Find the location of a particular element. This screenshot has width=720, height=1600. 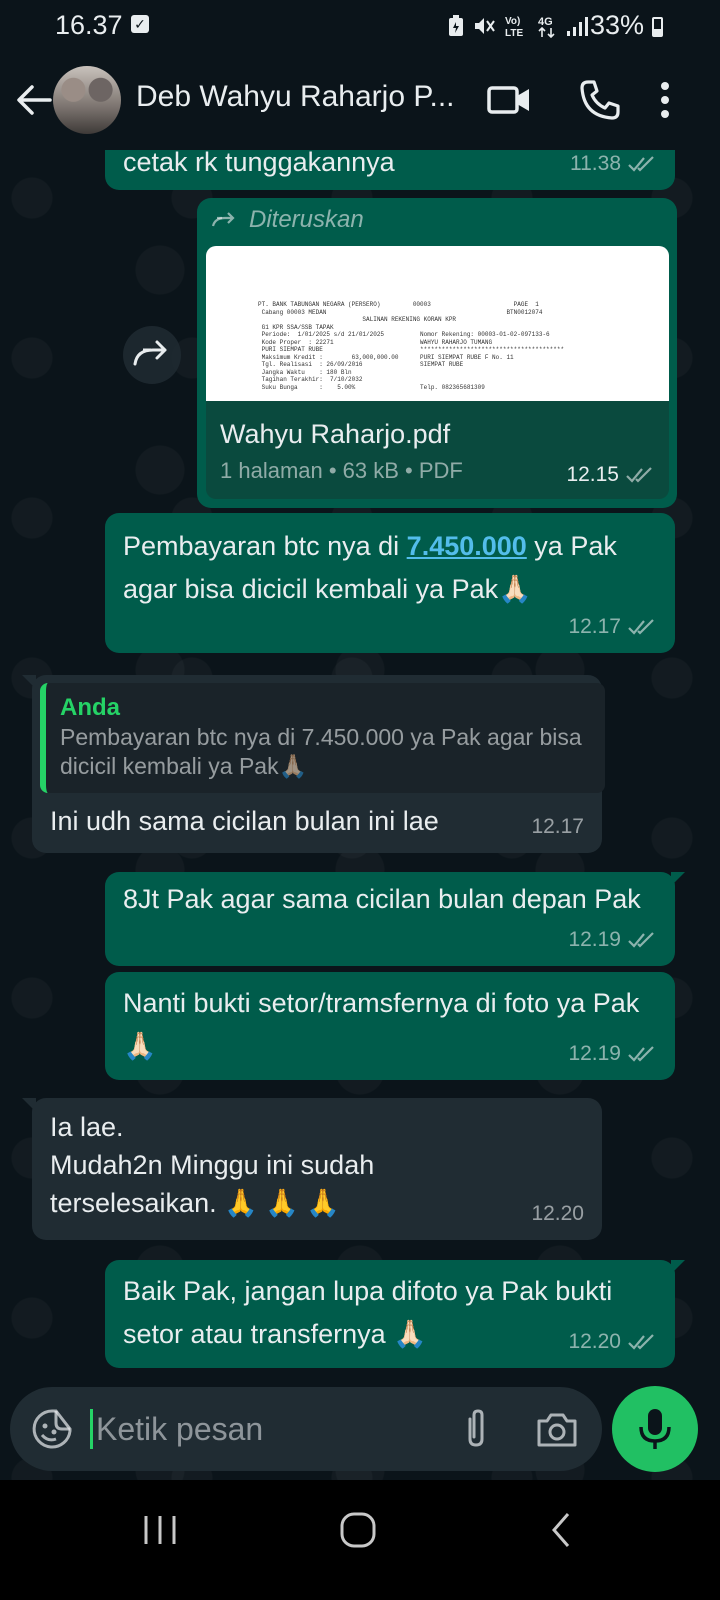

pdf-file-info: 1 halaman • 63 kB • PDF is located at coordinates (341, 470).